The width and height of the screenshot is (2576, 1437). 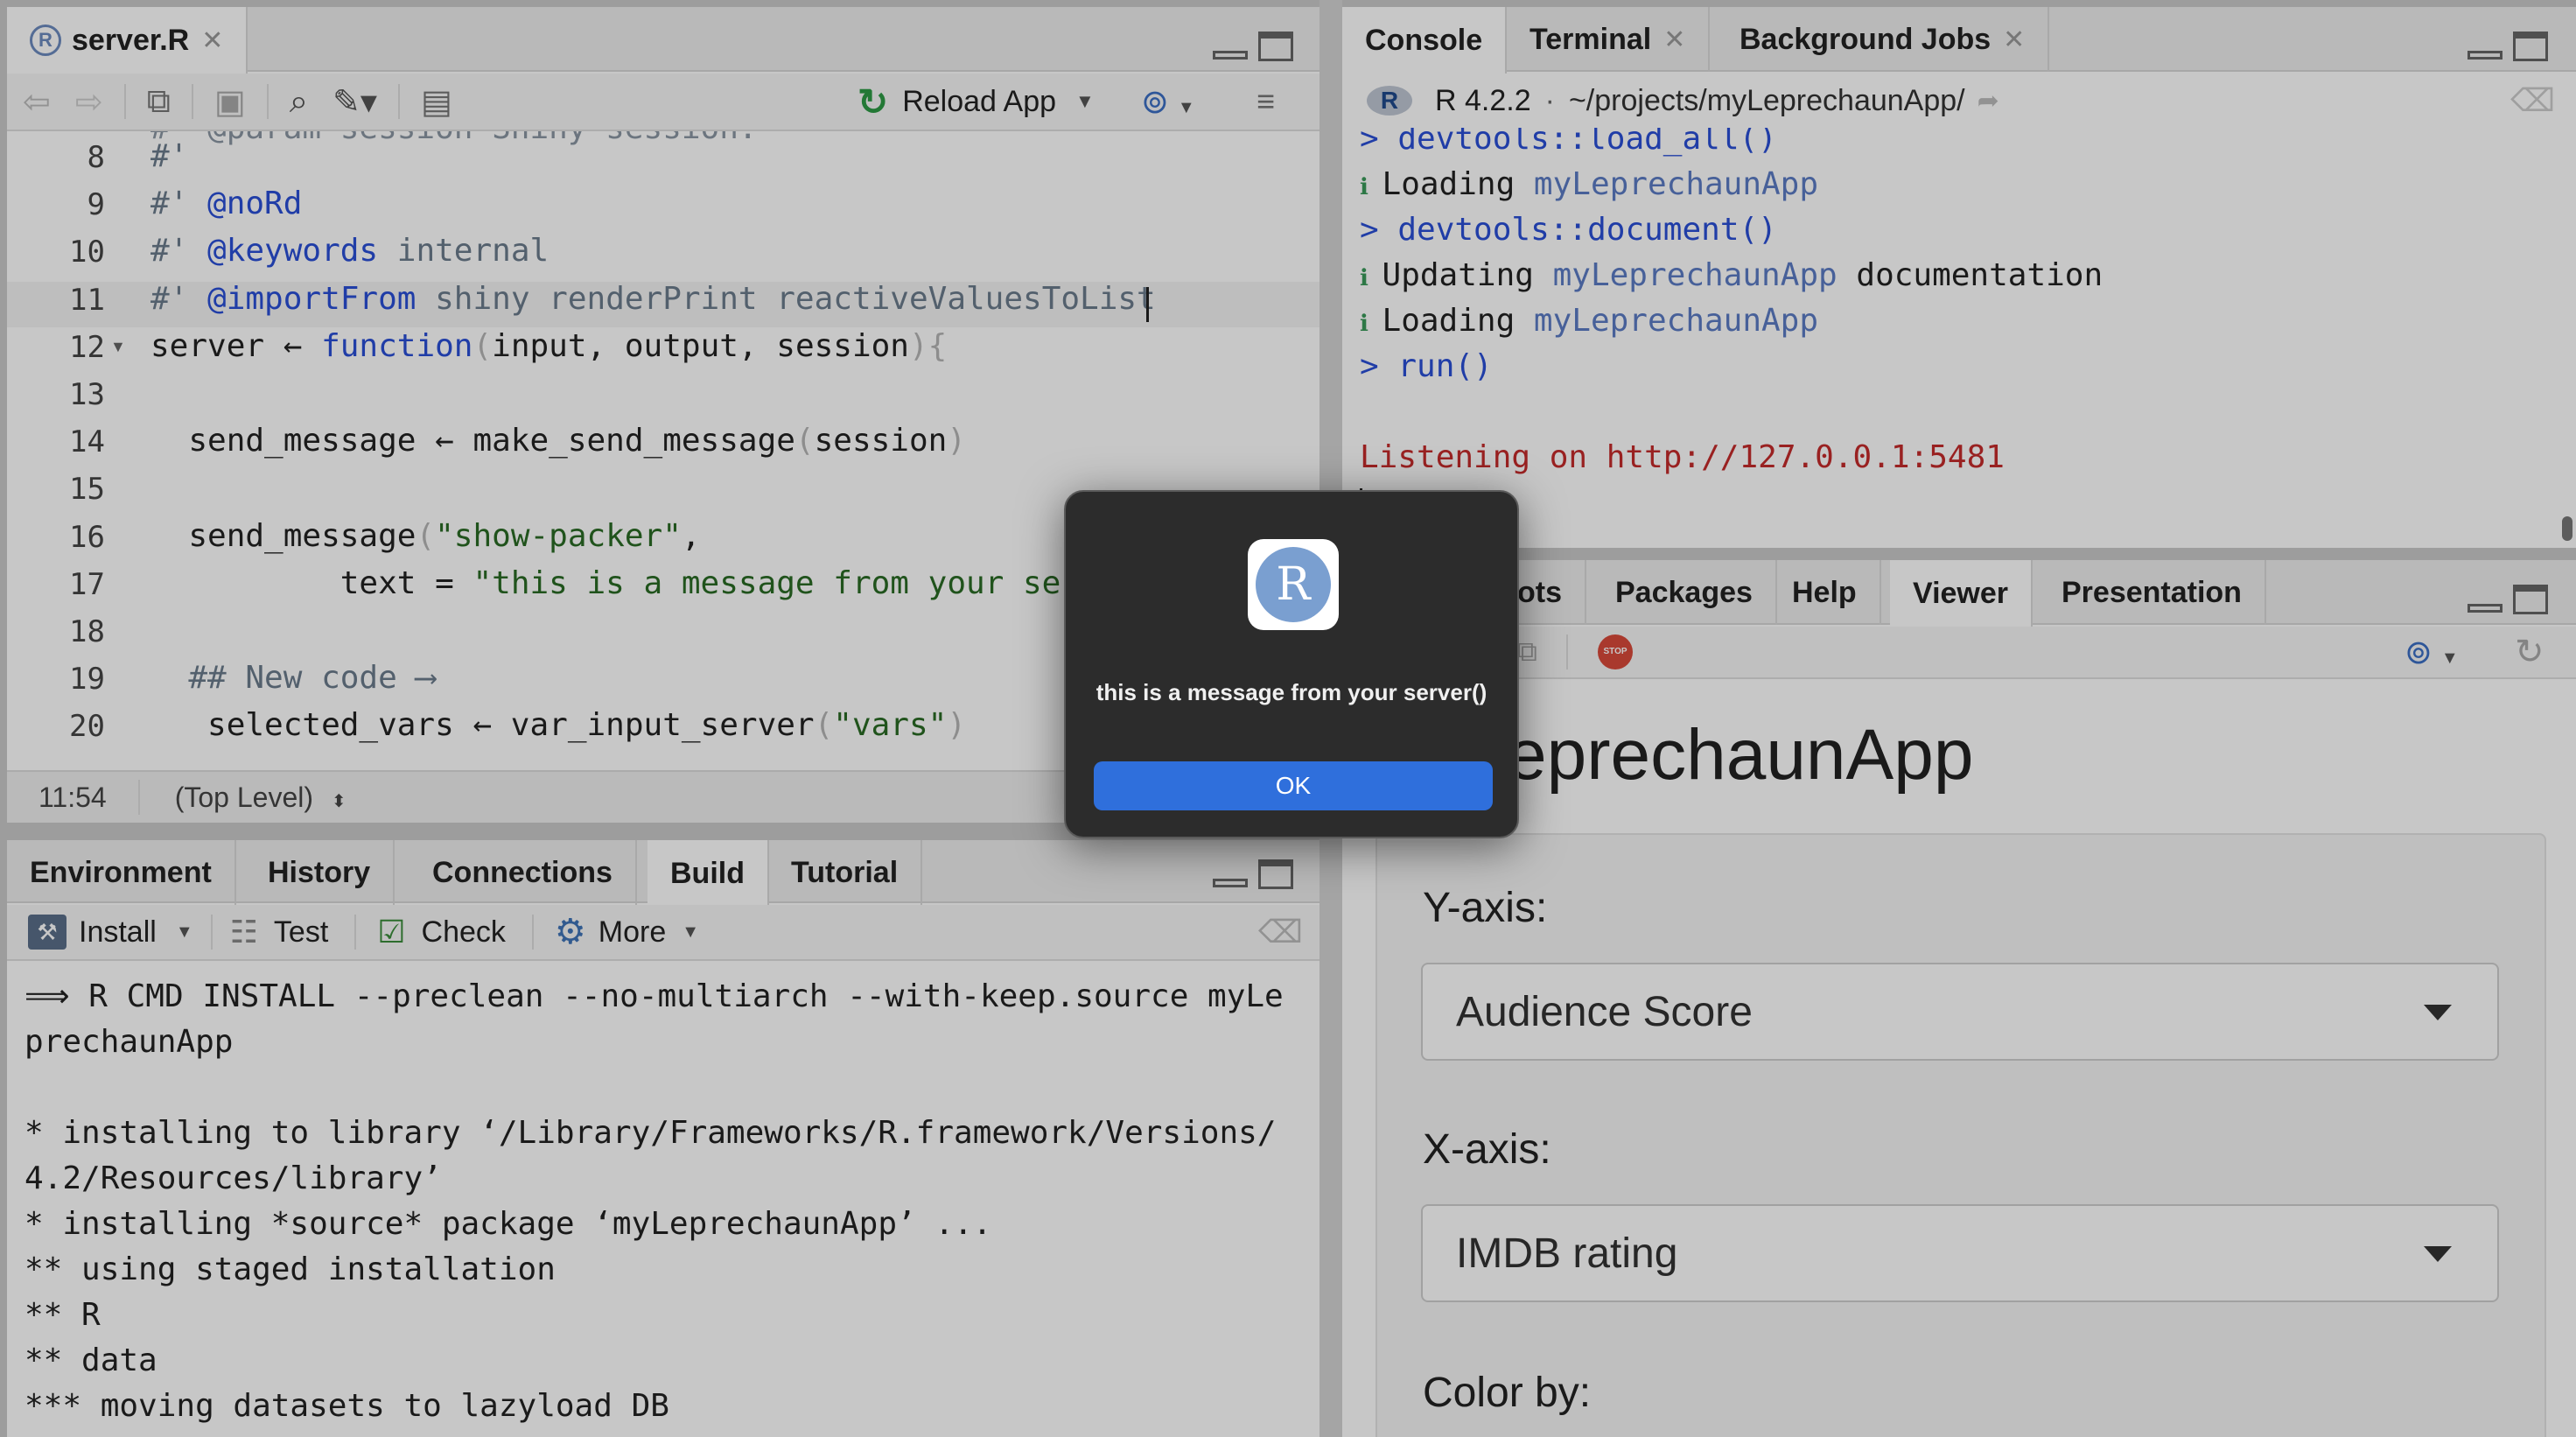 I want to click on r-app-icon: R, so click(x=1293, y=584).